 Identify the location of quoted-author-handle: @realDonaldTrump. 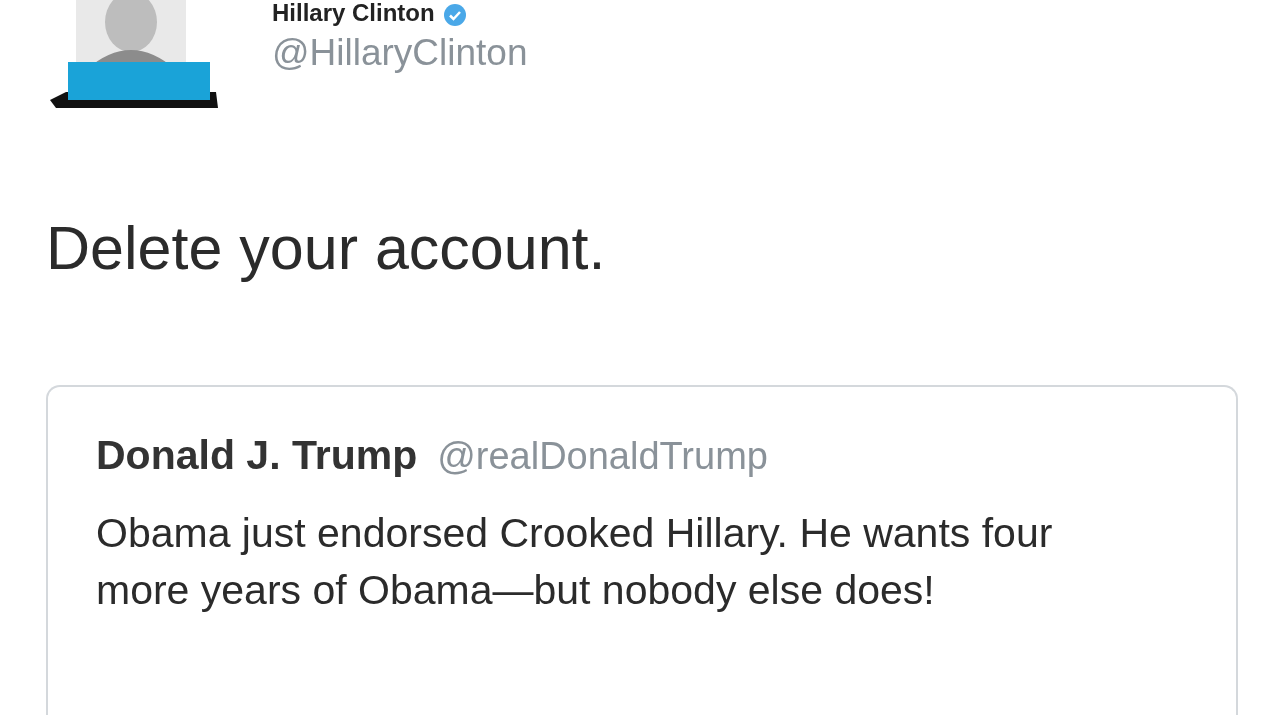
(602, 457).